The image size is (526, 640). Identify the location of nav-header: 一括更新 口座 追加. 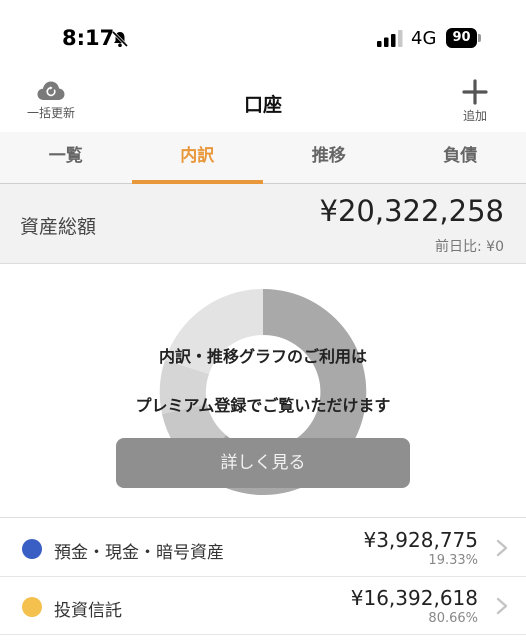
(263, 101).